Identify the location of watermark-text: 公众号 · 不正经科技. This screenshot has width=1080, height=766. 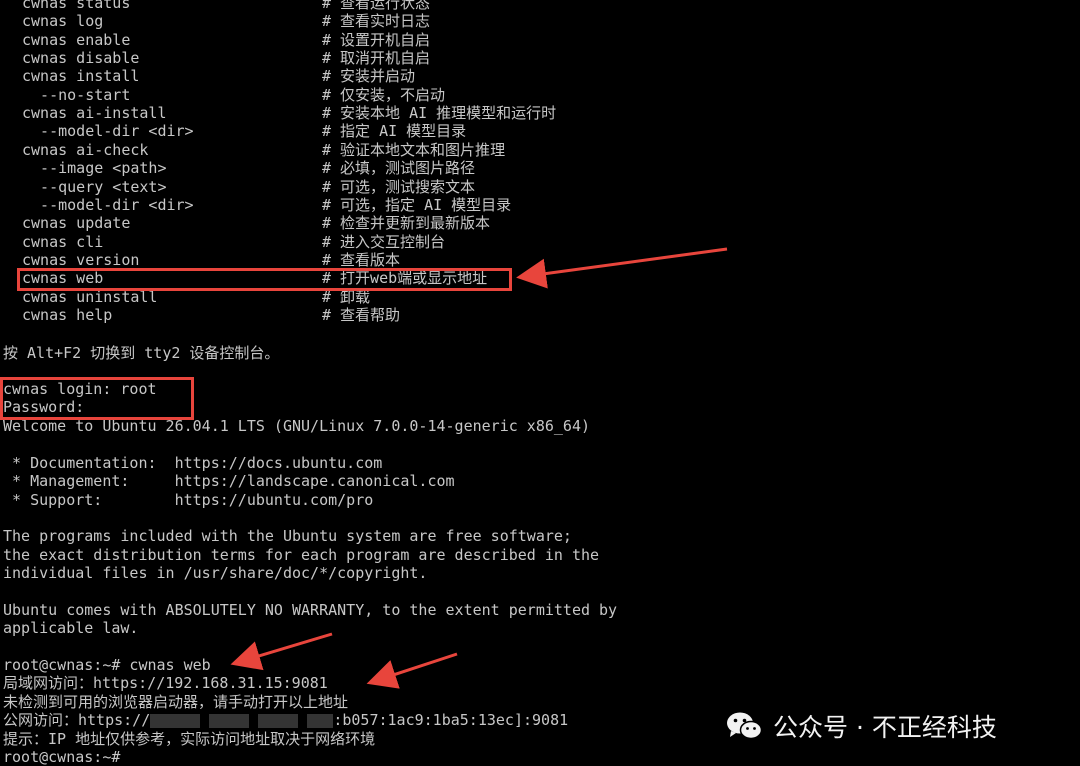
(885, 727).